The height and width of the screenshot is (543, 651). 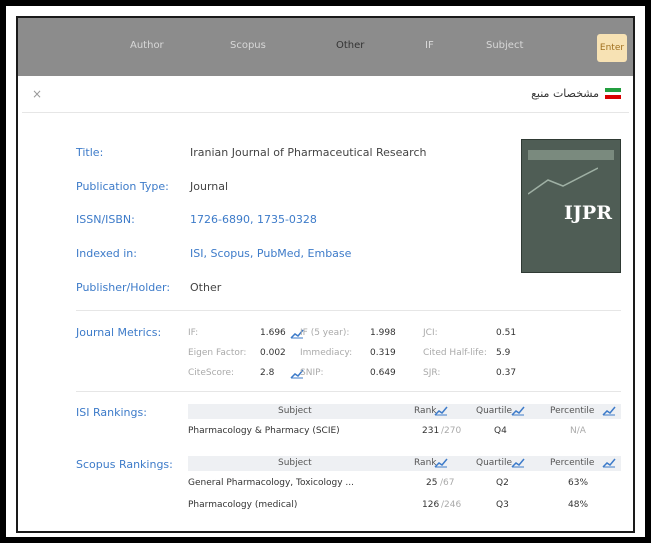 What do you see at coordinates (504, 45) in the screenshot?
I see `toolbar-subject-select: Subject` at bounding box center [504, 45].